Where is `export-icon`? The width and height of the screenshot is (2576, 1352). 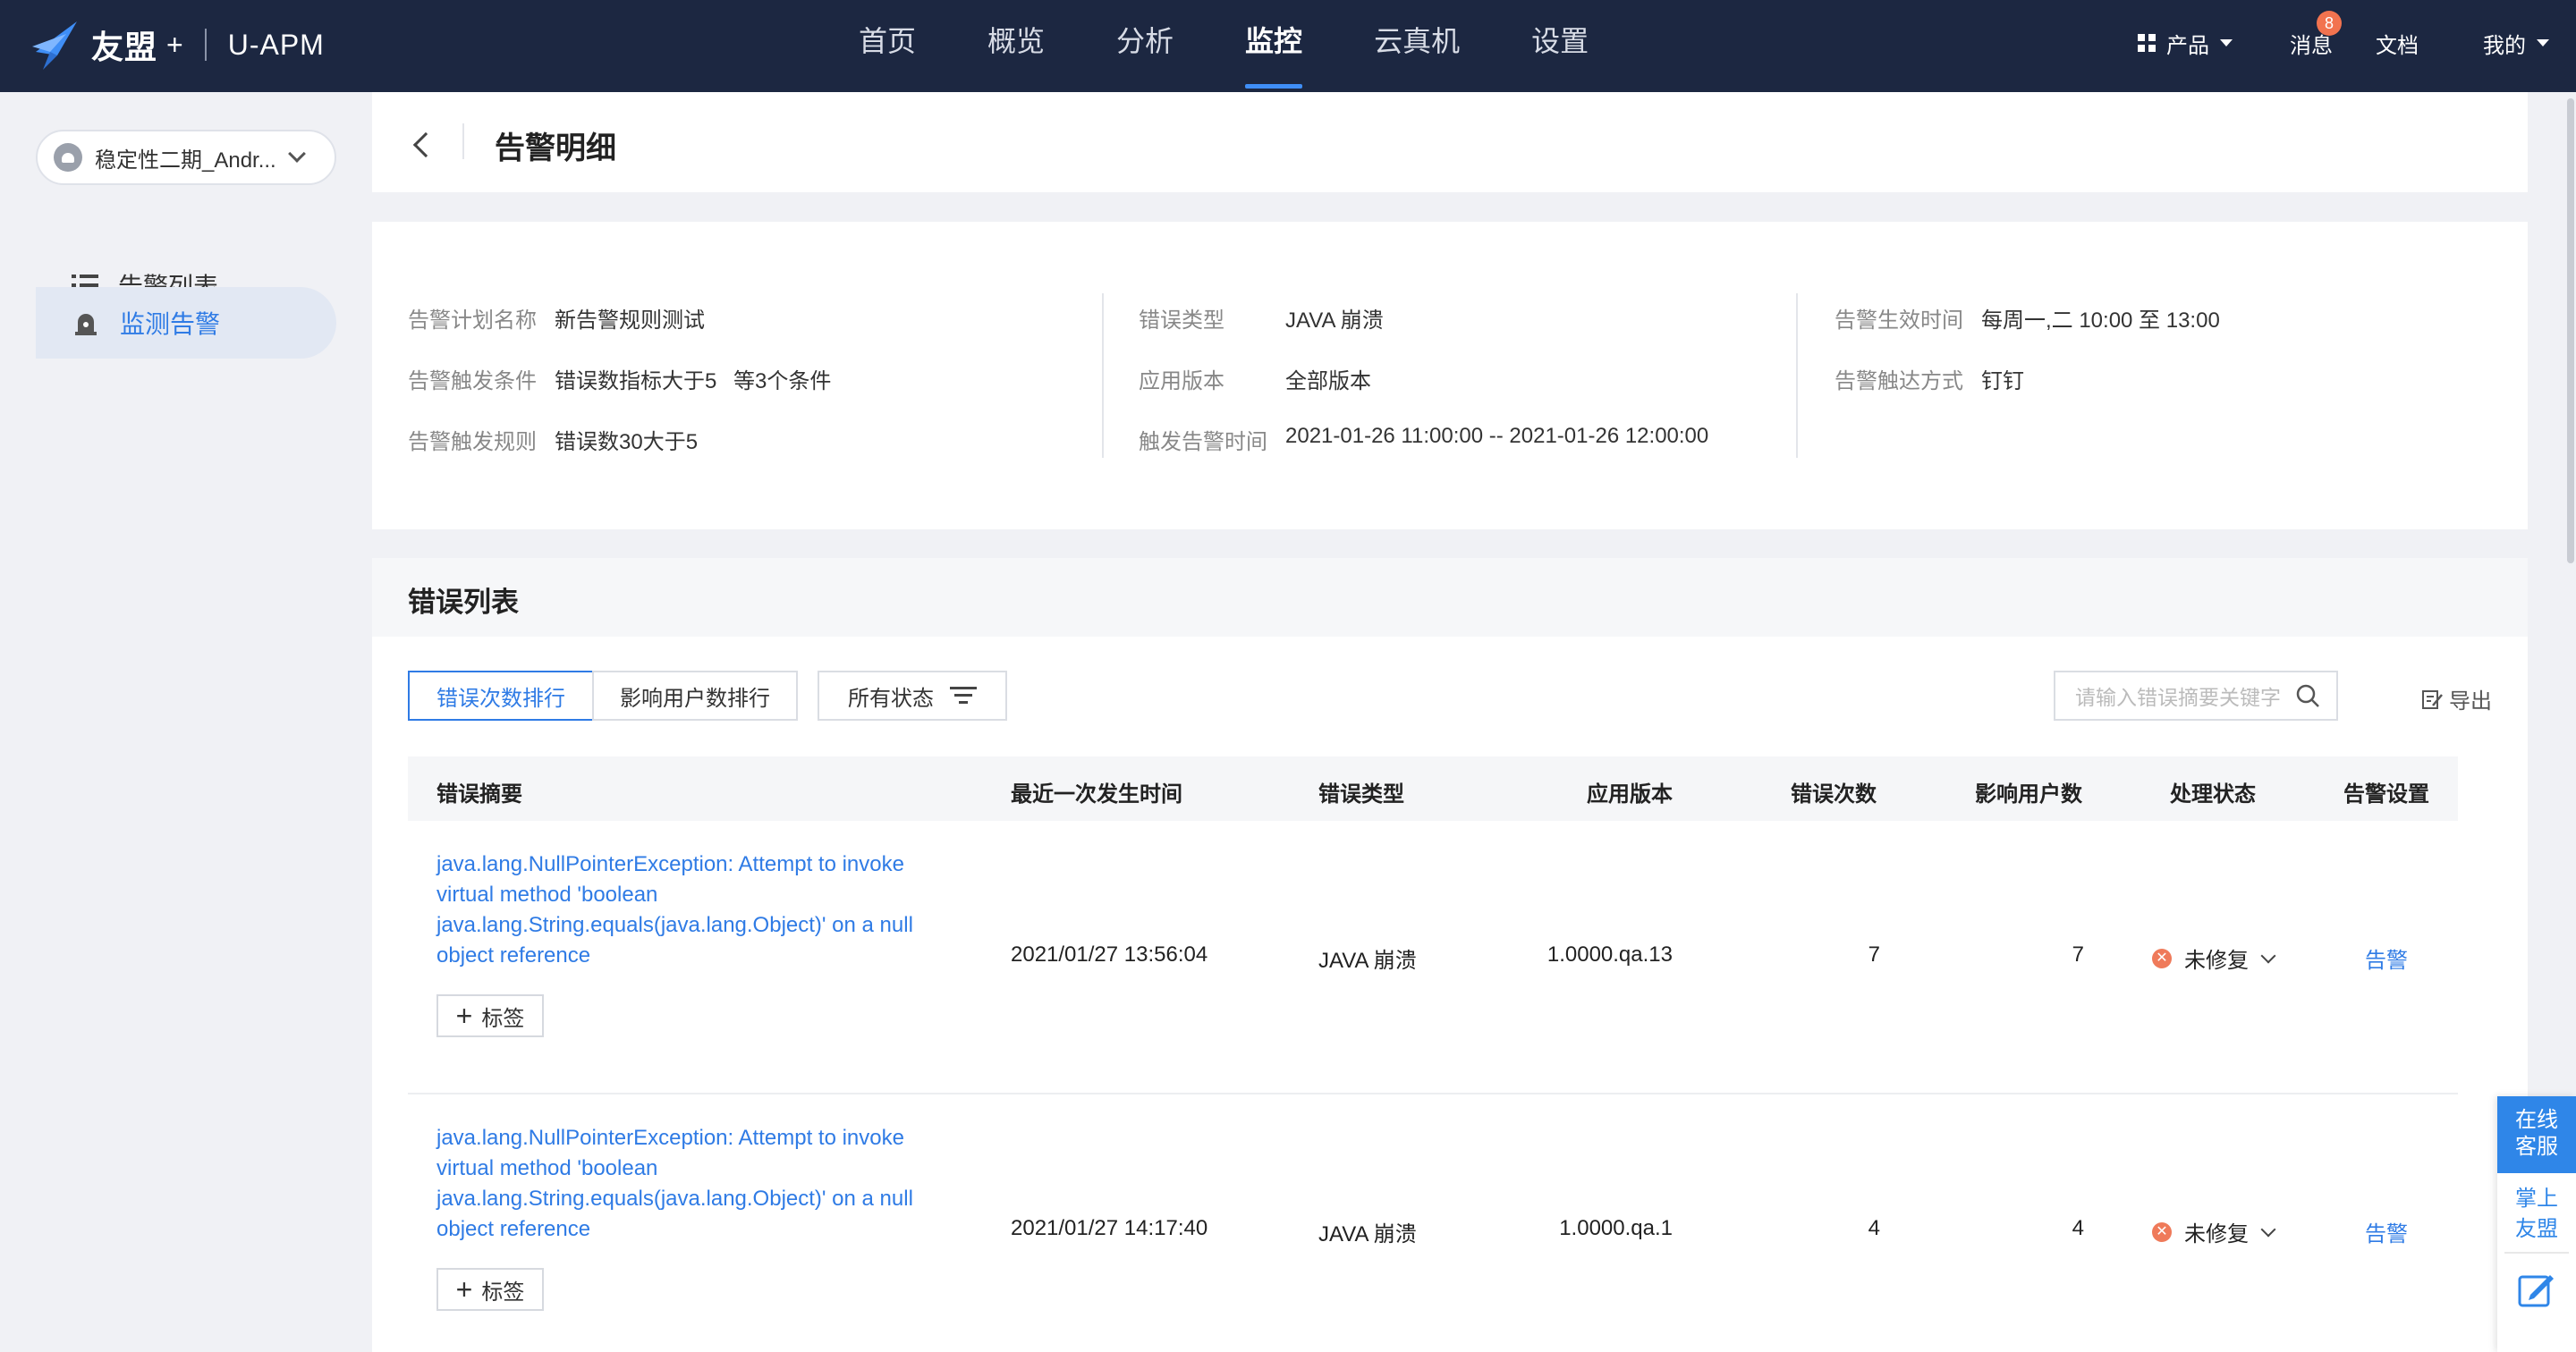
export-icon is located at coordinates (2432, 699).